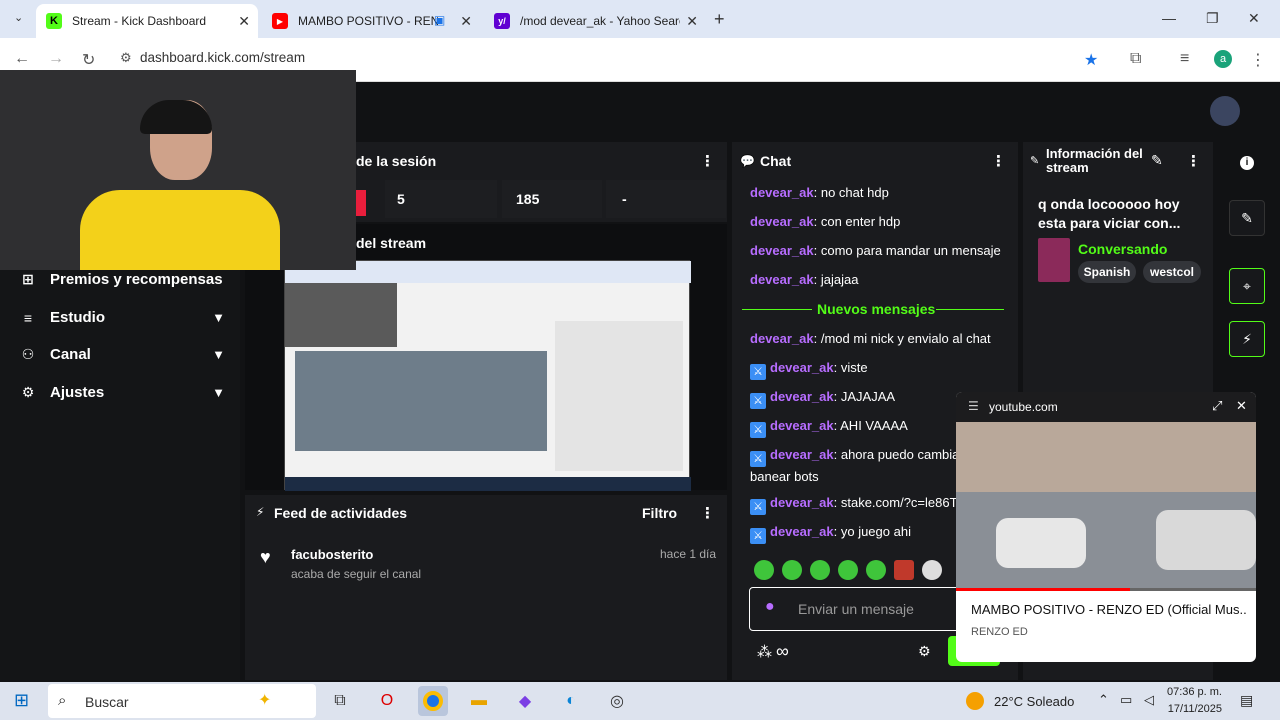 Image resolution: width=1280 pixels, height=720 pixels. Describe the element at coordinates (21, 700) in the screenshot. I see `windows-start-icon: ⊞` at that location.